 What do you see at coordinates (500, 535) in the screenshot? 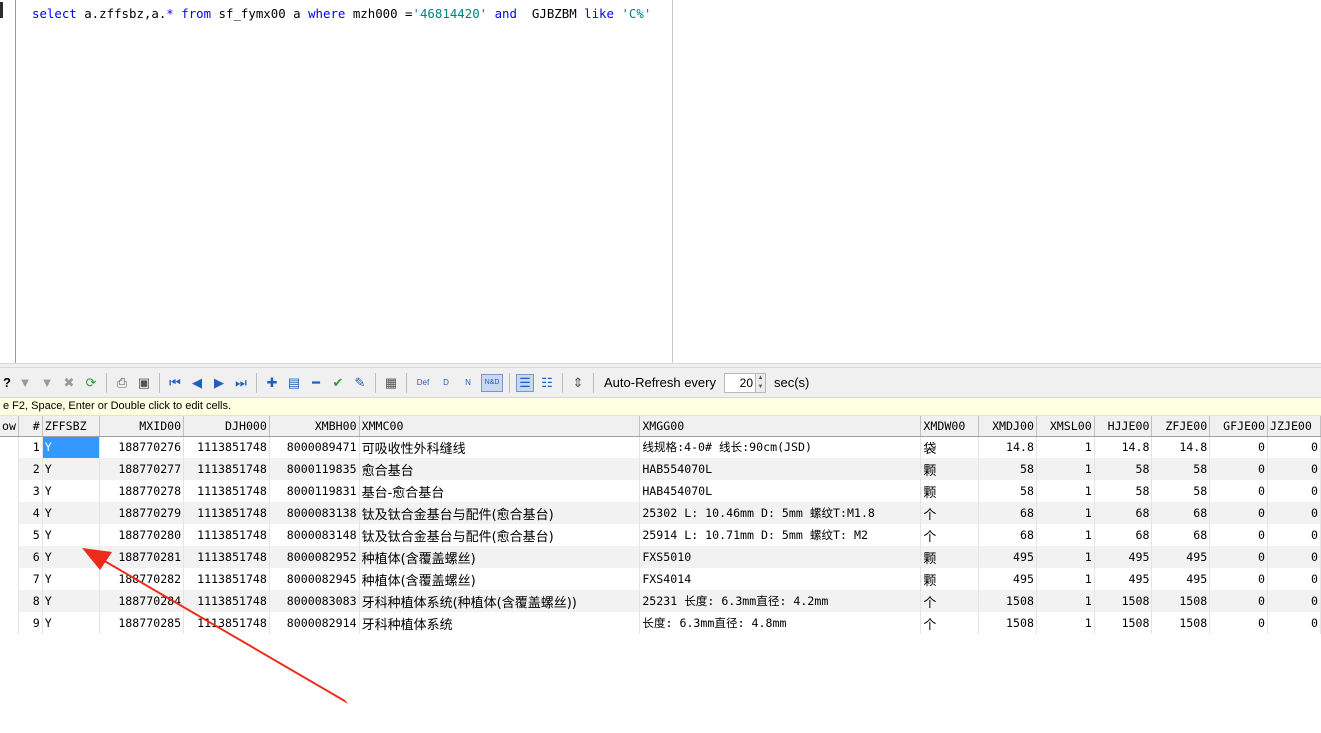
I see `cell-xmmc: 钛及钛合金基台与配件(愈合基台)` at bounding box center [500, 535].